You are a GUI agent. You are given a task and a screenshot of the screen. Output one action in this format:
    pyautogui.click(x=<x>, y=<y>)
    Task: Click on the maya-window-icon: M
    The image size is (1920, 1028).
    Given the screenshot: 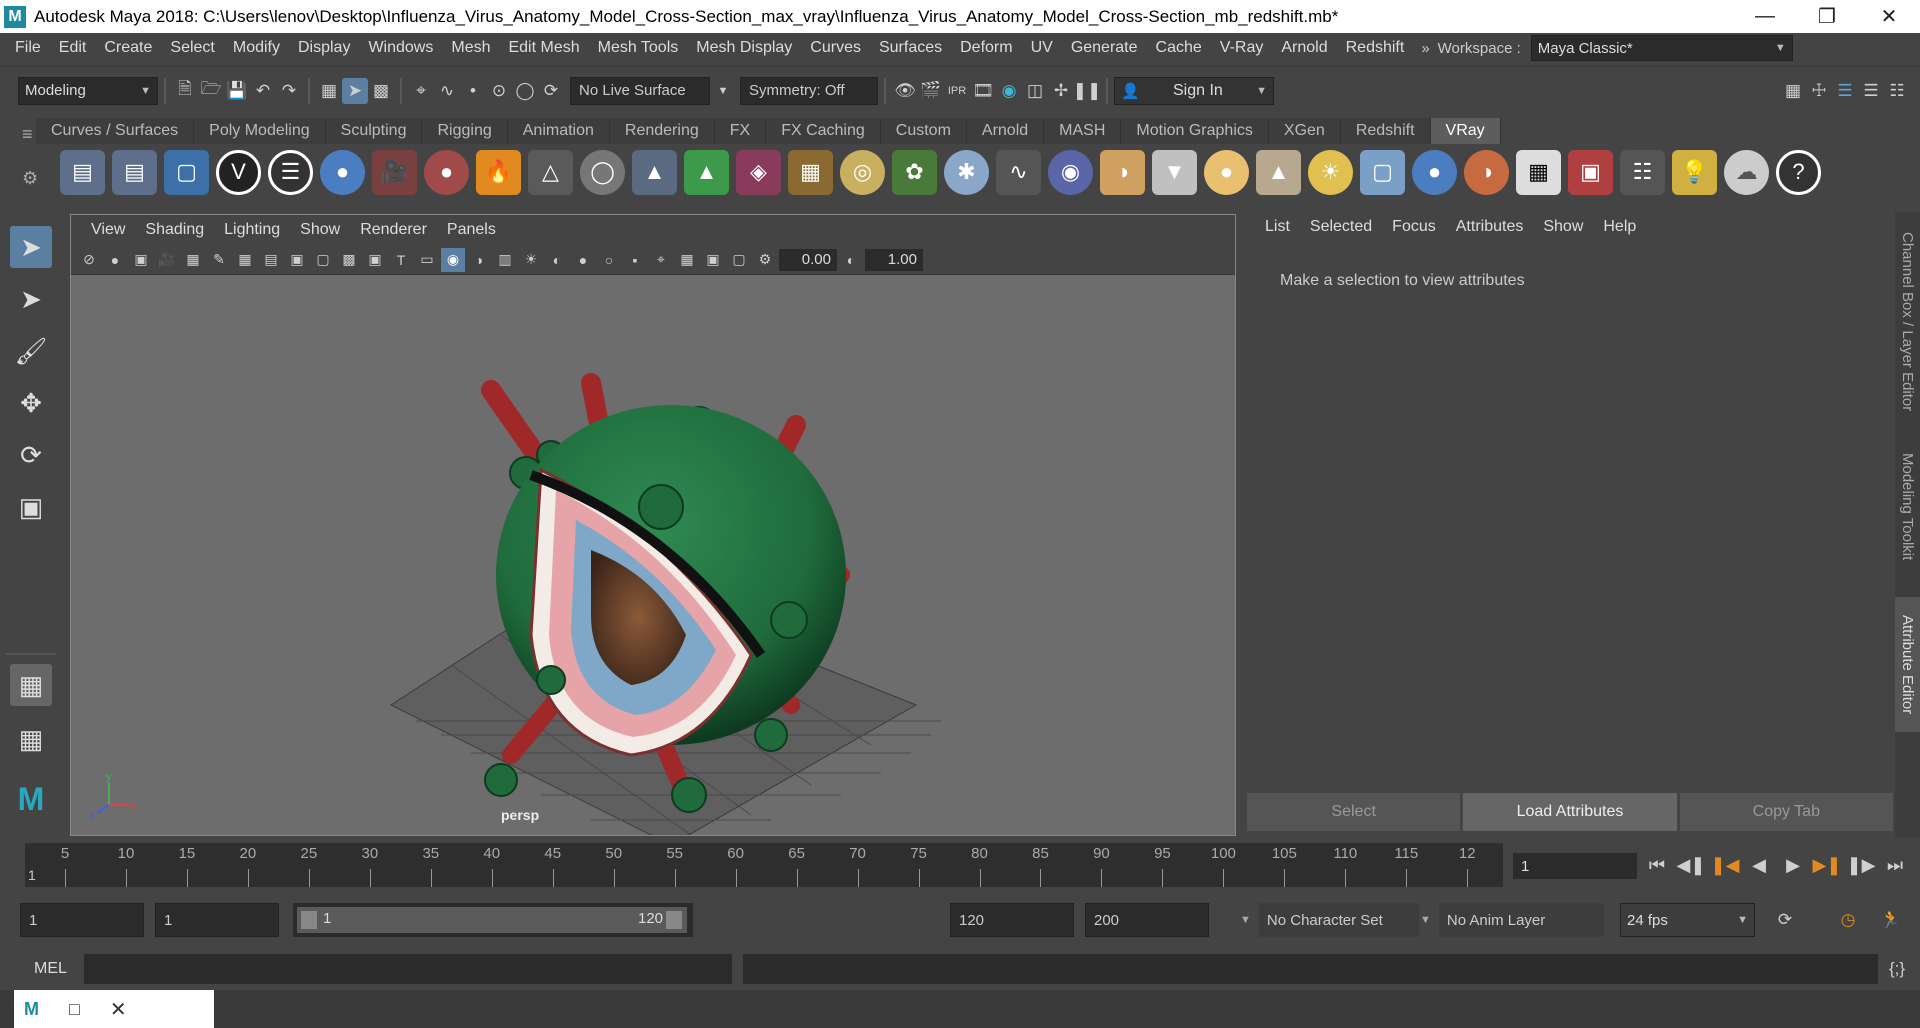 What is the action you would take?
    pyautogui.click(x=31, y=1009)
    